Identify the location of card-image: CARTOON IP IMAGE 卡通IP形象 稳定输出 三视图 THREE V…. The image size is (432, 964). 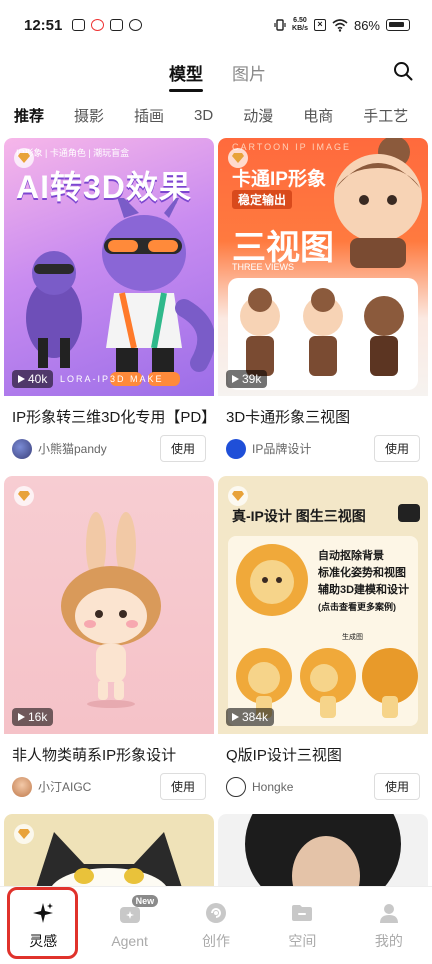
(323, 267).